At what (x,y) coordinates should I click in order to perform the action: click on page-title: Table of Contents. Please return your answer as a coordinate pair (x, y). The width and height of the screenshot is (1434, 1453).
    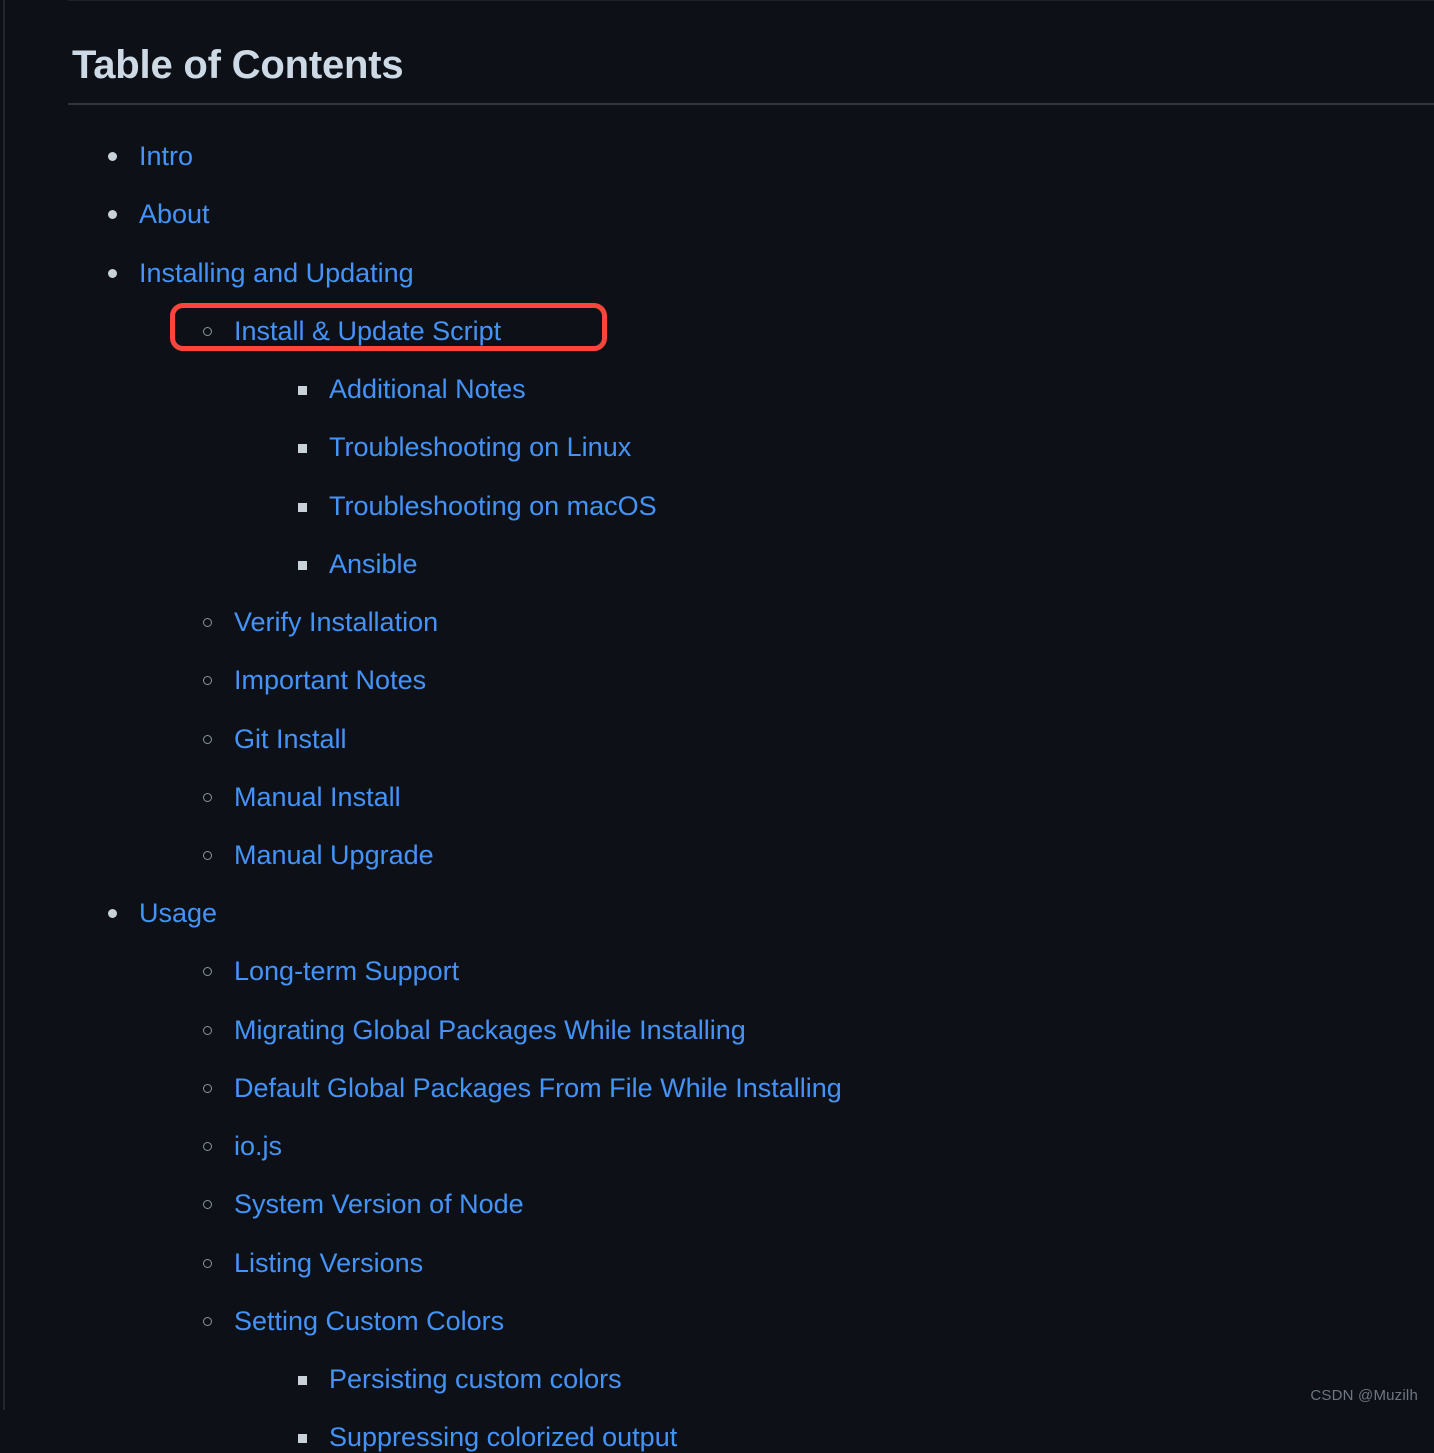
    Looking at the image, I should click on (238, 65).